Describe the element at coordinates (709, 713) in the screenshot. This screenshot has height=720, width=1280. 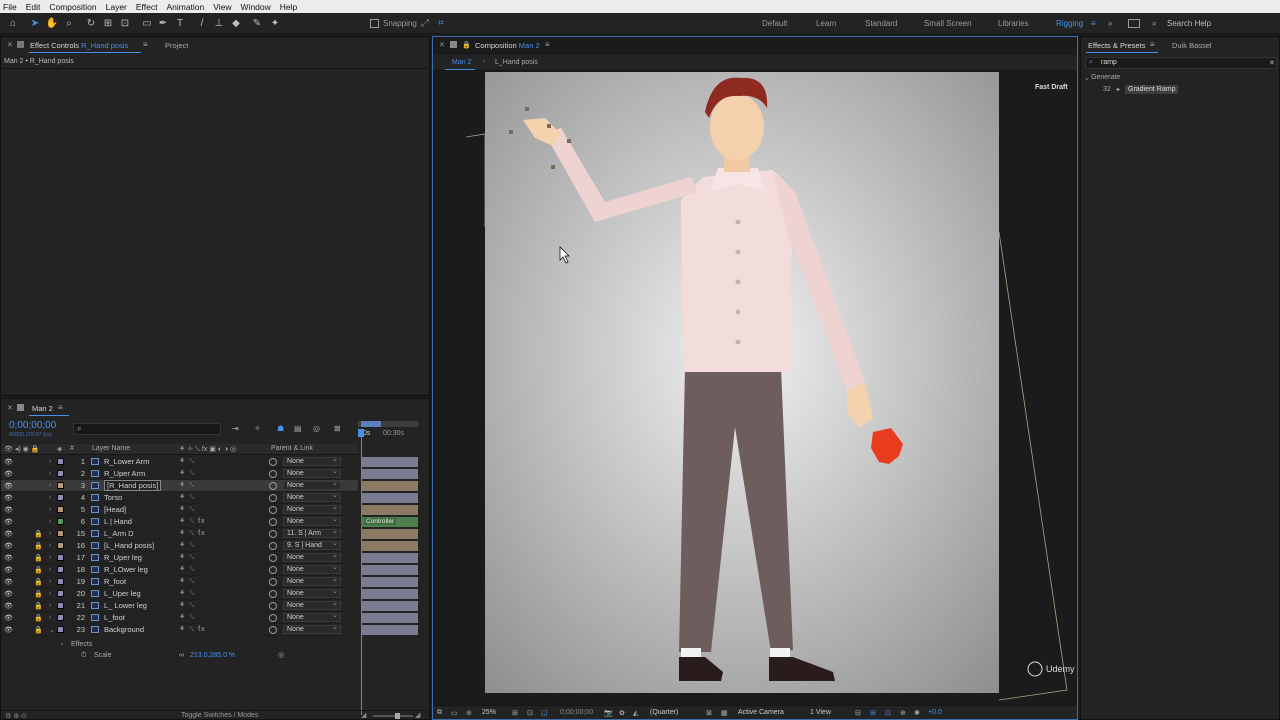
I see `roi-icon: ⊠` at that location.